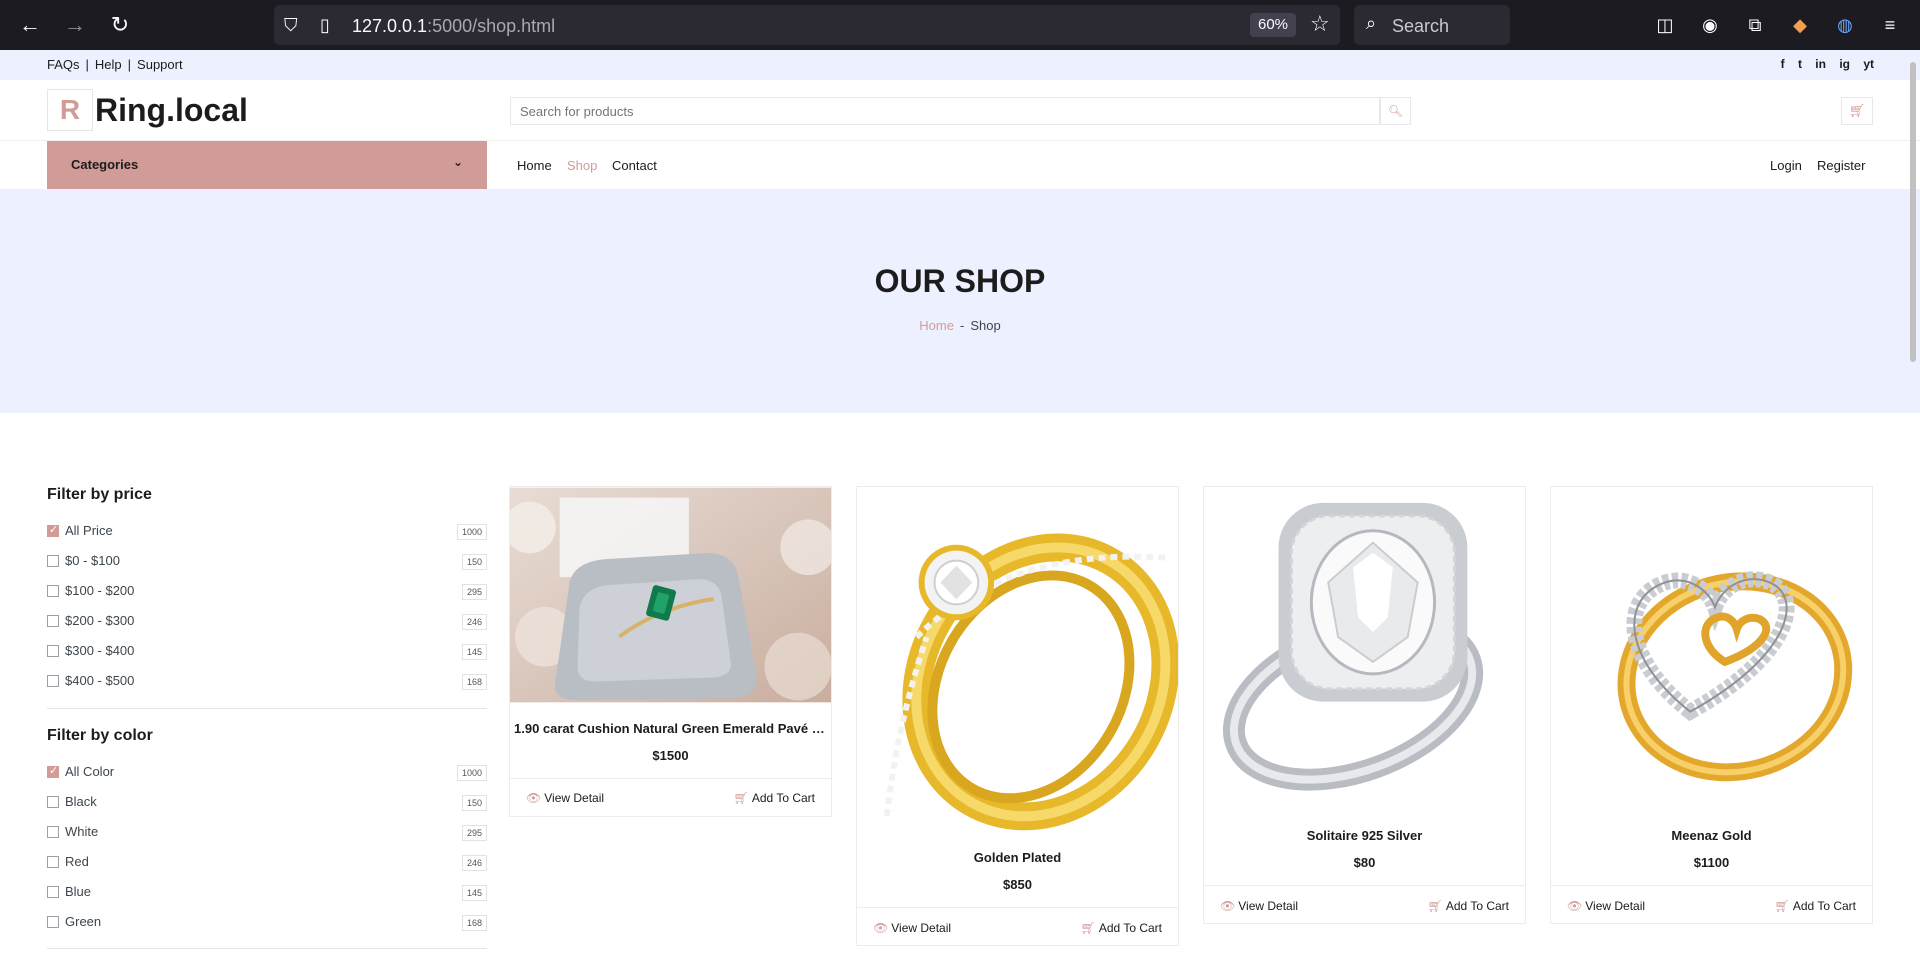 The image size is (1920, 964). Describe the element at coordinates (945, 111) in the screenshot. I see `product-search-input` at that location.